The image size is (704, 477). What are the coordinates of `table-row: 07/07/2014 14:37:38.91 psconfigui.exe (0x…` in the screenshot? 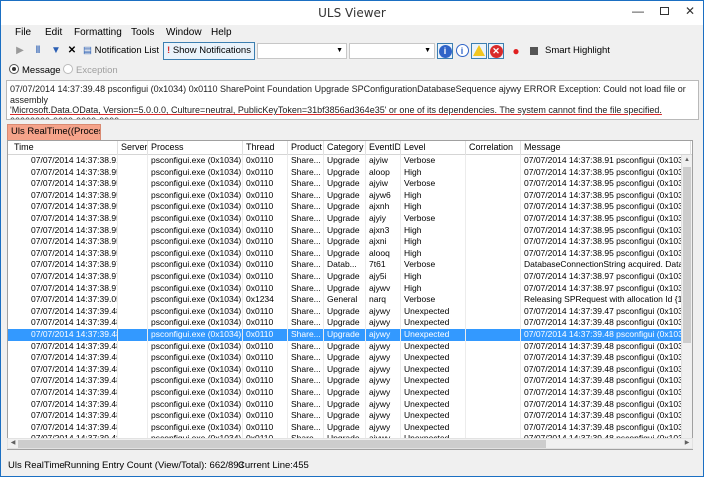 It's located at (350, 161).